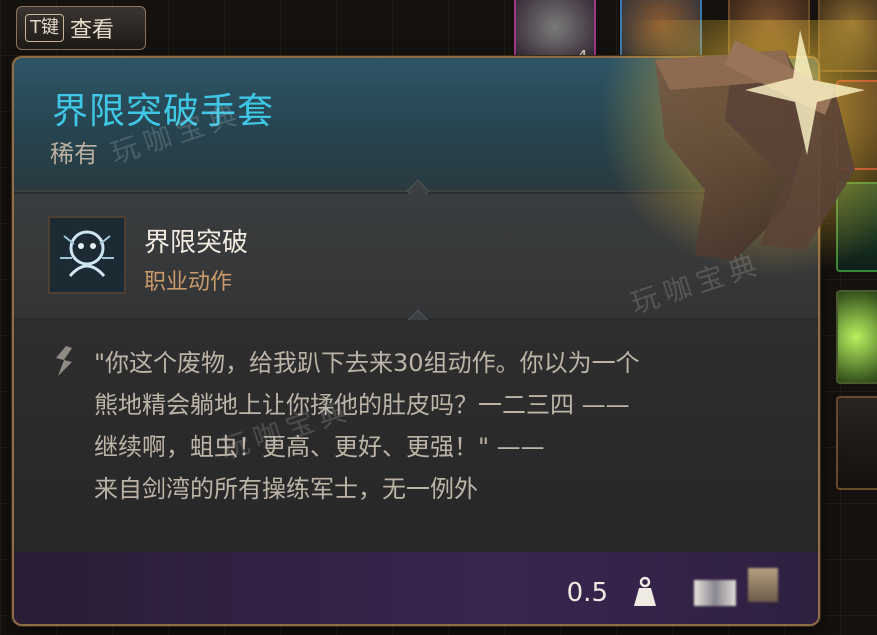 The width and height of the screenshot is (877, 635). I want to click on item-name: 界限突破手套, so click(163, 111).